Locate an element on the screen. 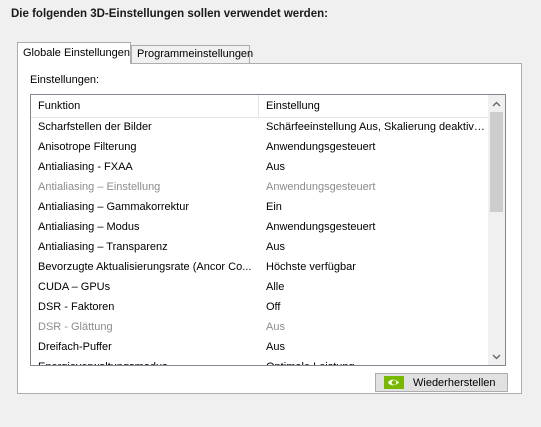 This screenshot has width=541, height=427. scroll-up-button is located at coordinates (496, 103).